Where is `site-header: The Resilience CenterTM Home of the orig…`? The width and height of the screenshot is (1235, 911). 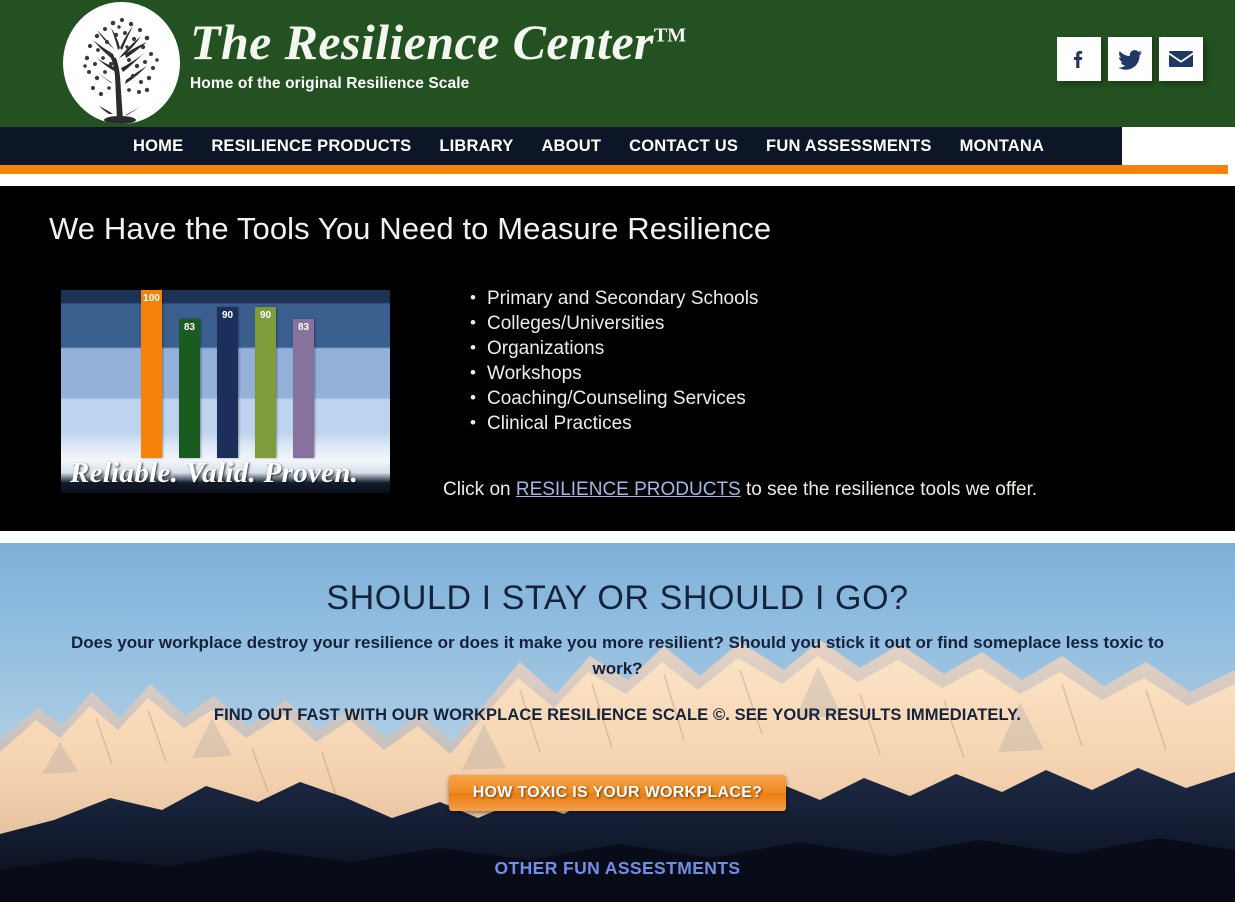
site-header: The Resilience CenterTM Home of the orig… is located at coordinates (617, 63).